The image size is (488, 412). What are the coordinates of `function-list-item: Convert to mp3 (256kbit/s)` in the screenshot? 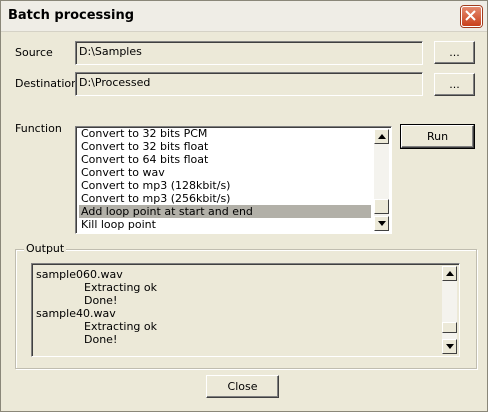 It's located at (155, 198).